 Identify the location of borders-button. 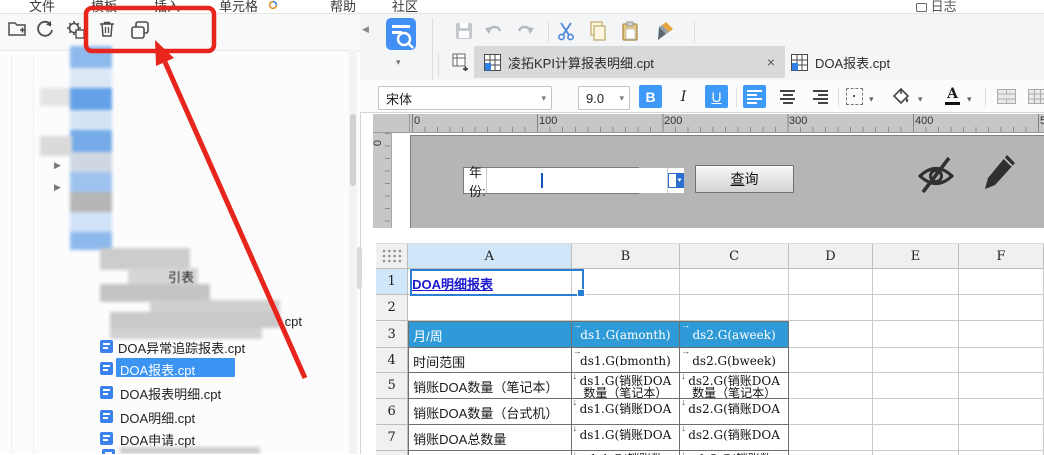
(854, 96).